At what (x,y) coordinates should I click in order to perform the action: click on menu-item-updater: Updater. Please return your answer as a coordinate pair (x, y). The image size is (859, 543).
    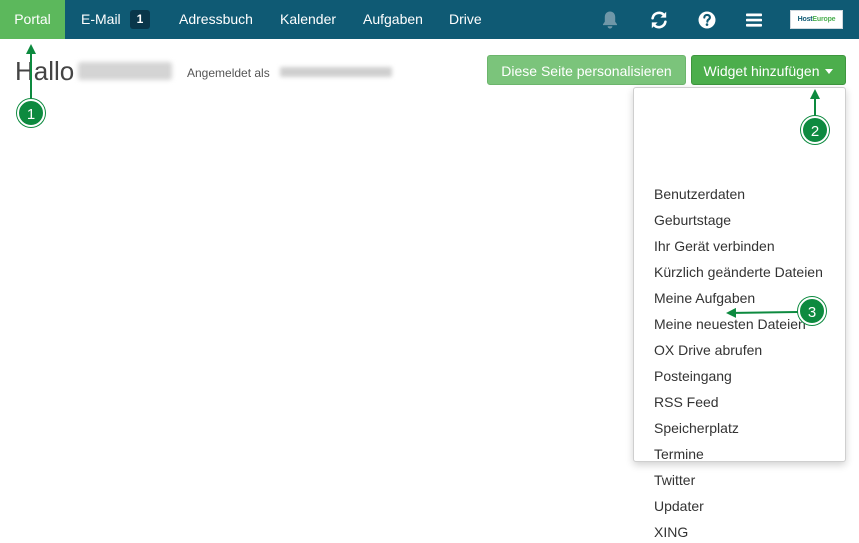
    Looking at the image, I should click on (679, 506).